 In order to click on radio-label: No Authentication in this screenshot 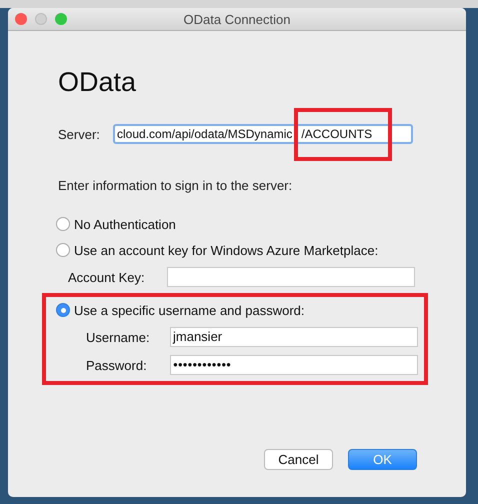, I will do `click(125, 224)`.